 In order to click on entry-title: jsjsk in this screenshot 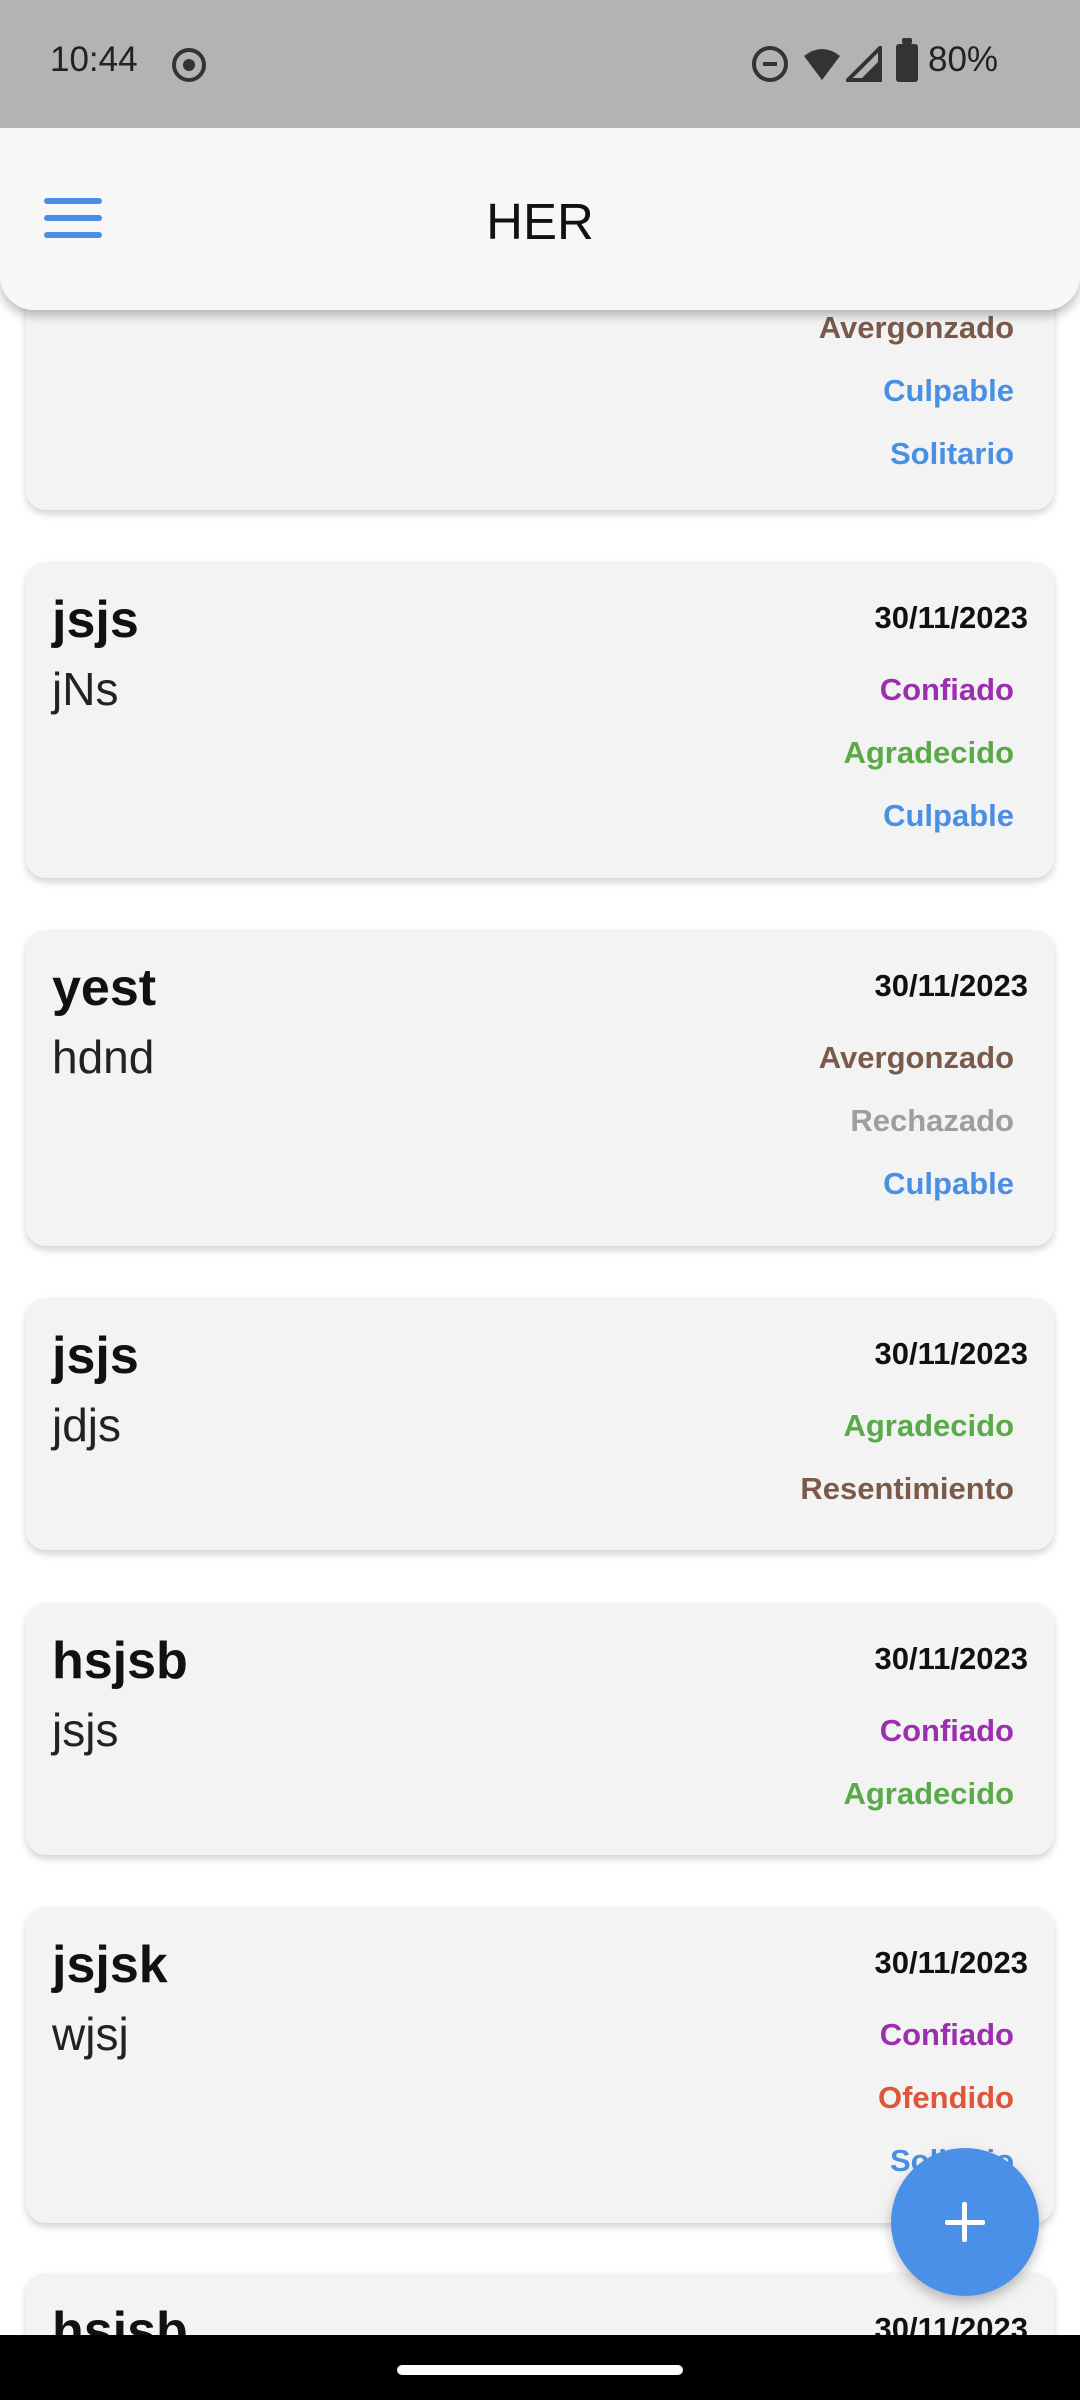, I will do `click(110, 1965)`.